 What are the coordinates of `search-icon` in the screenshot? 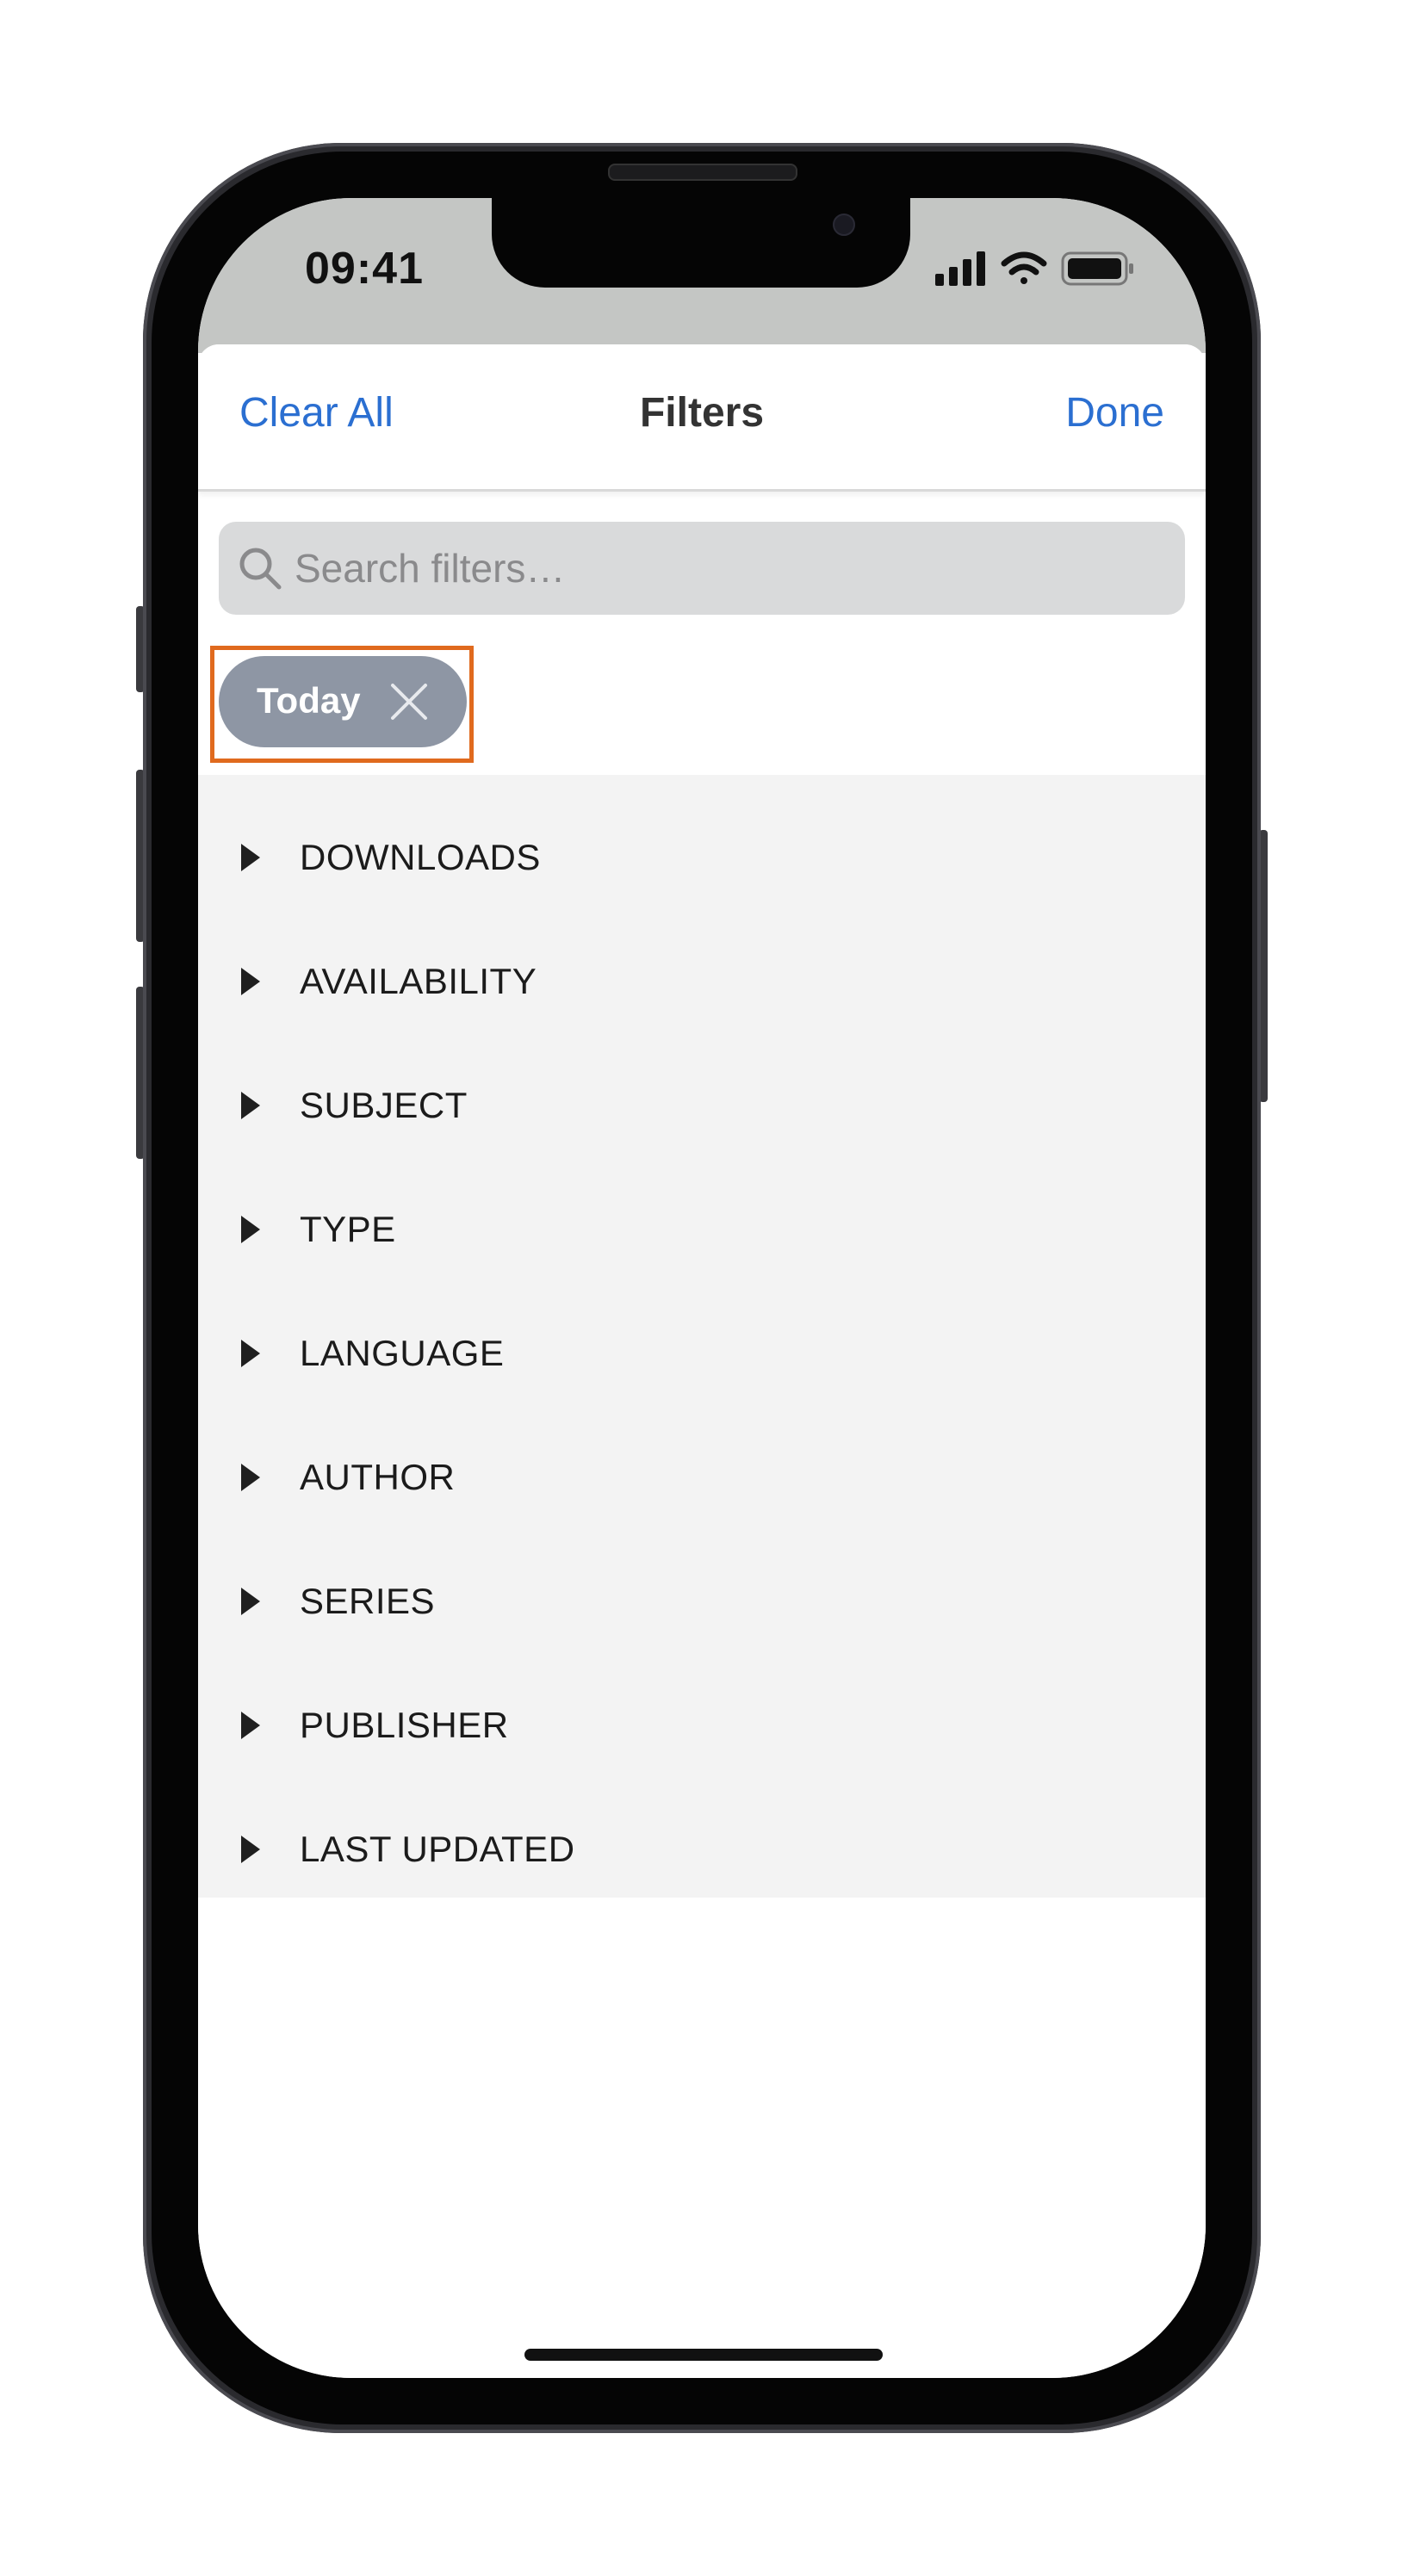 It's located at (260, 569).